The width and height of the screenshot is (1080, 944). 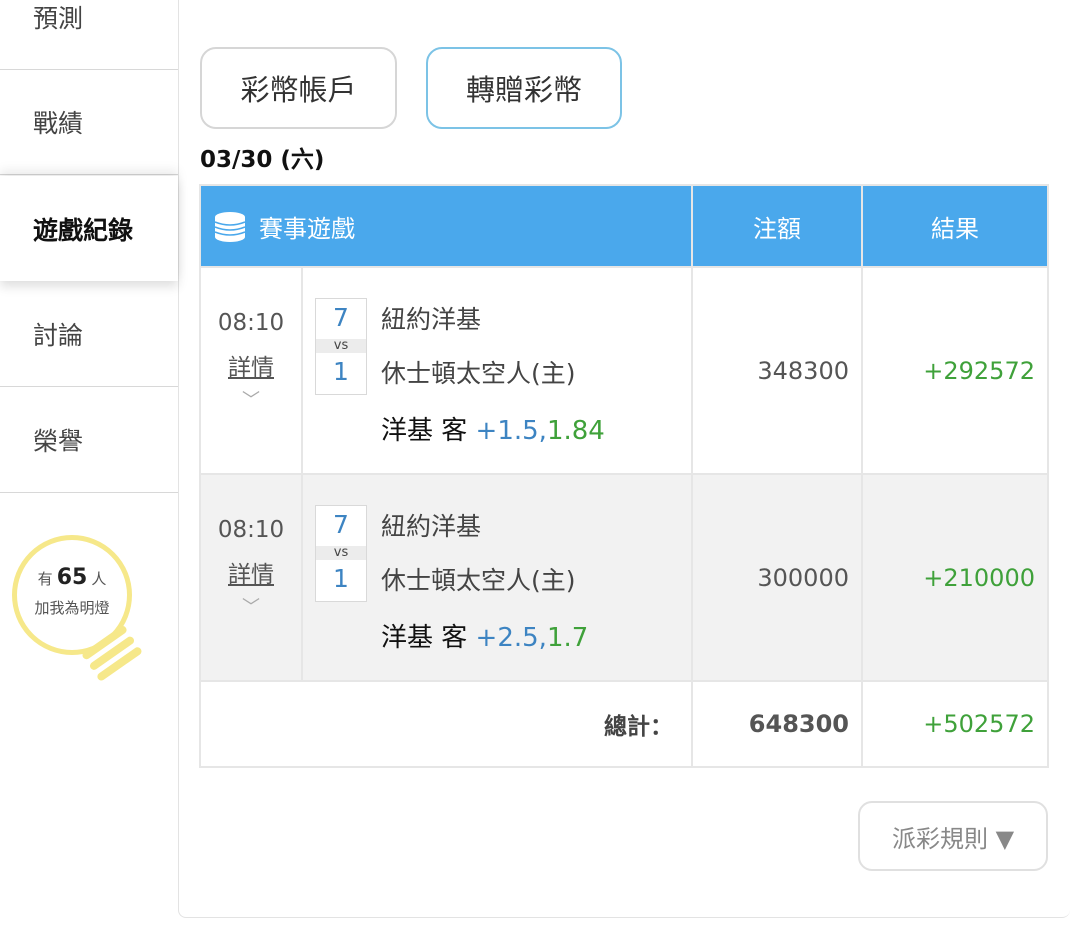 I want to click on sidebar-item-predictions: 預測, so click(x=89, y=35).